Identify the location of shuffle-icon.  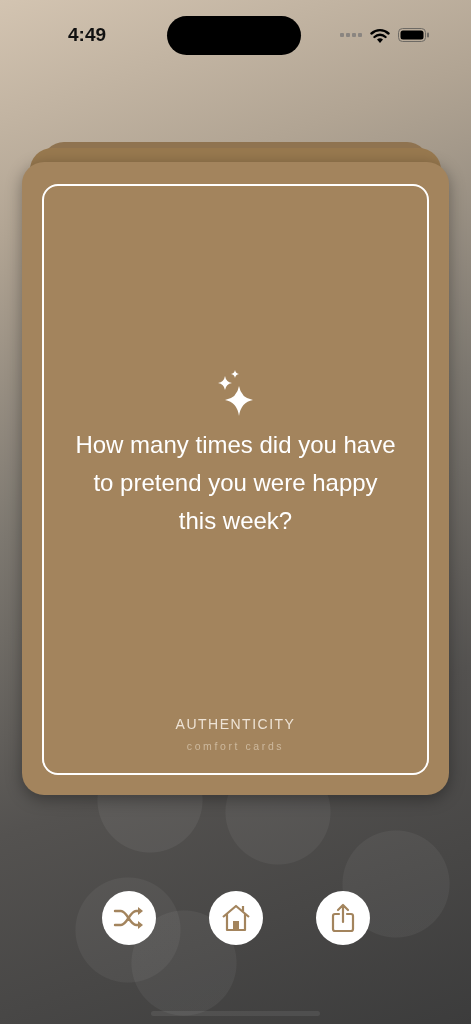
(128, 918).